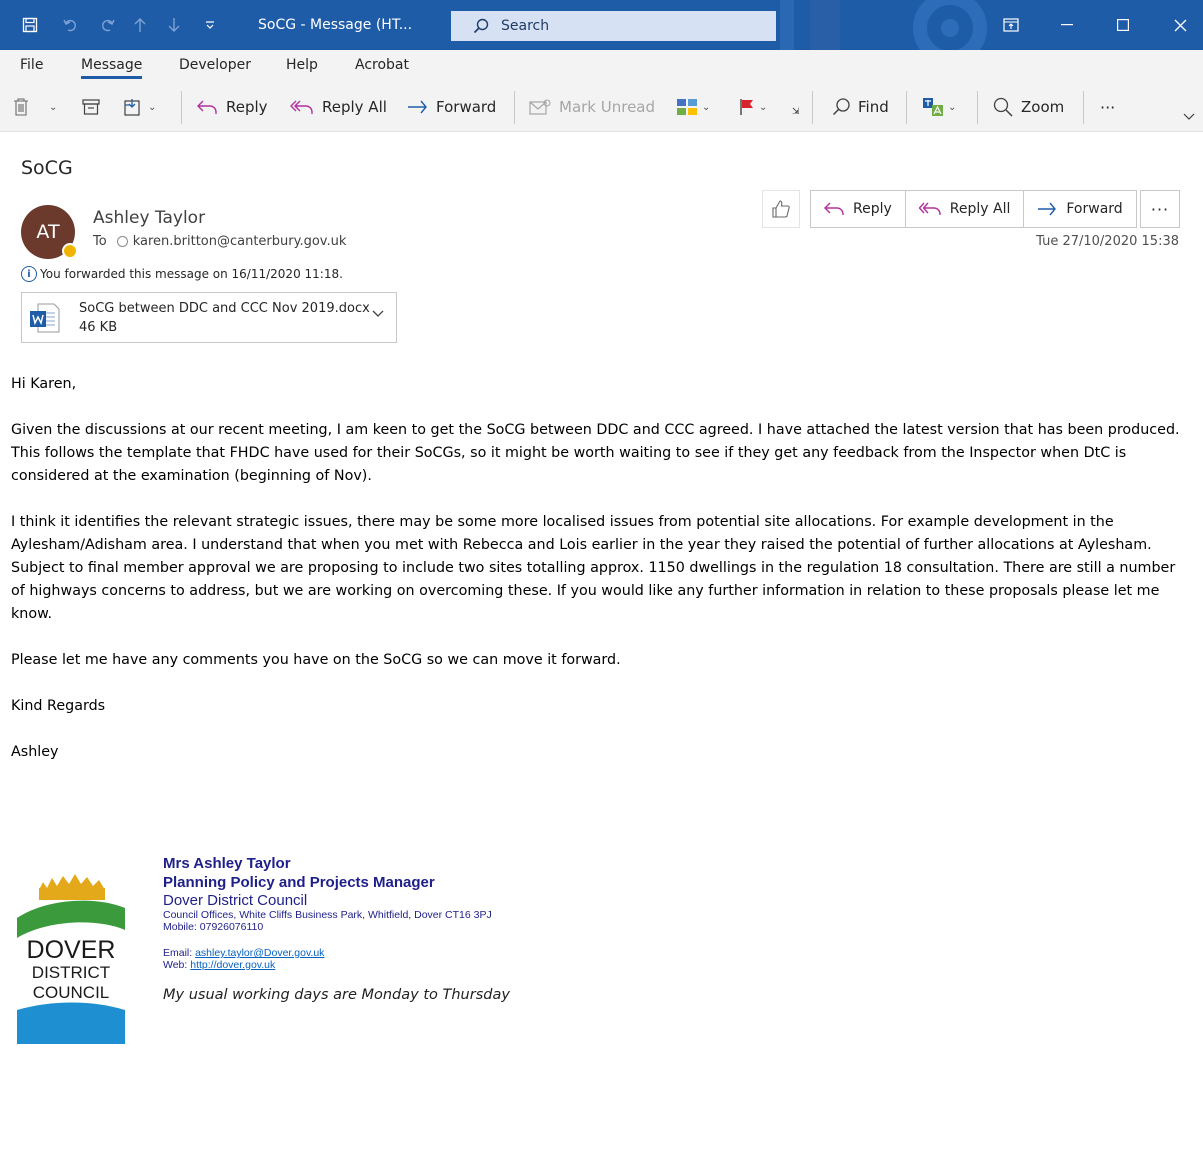 The image size is (1203, 1167). I want to click on signature-email-line: Email: ashley.taylor@Dover.gov.uk, so click(336, 953).